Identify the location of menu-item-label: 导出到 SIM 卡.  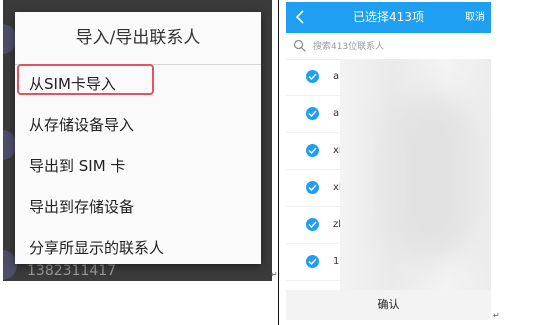
(77, 166).